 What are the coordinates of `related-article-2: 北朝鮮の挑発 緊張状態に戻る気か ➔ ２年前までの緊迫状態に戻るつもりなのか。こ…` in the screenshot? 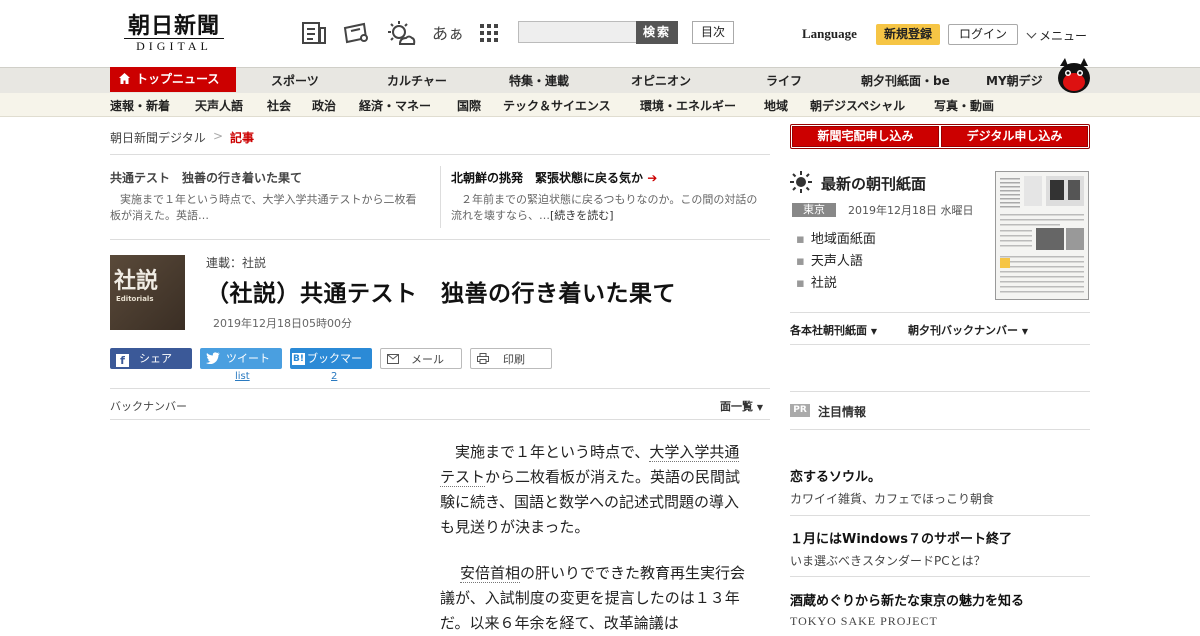 It's located at (609, 196).